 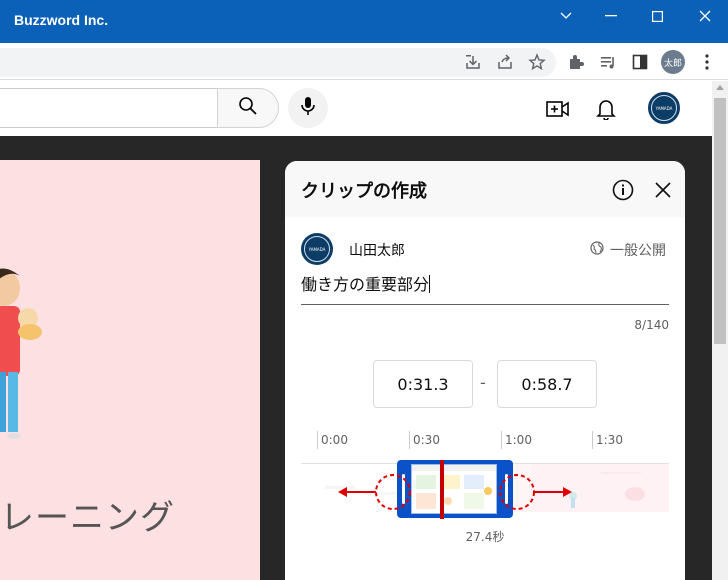 What do you see at coordinates (364, 61) in the screenshot?
I see `browser-toolbar` at bounding box center [364, 61].